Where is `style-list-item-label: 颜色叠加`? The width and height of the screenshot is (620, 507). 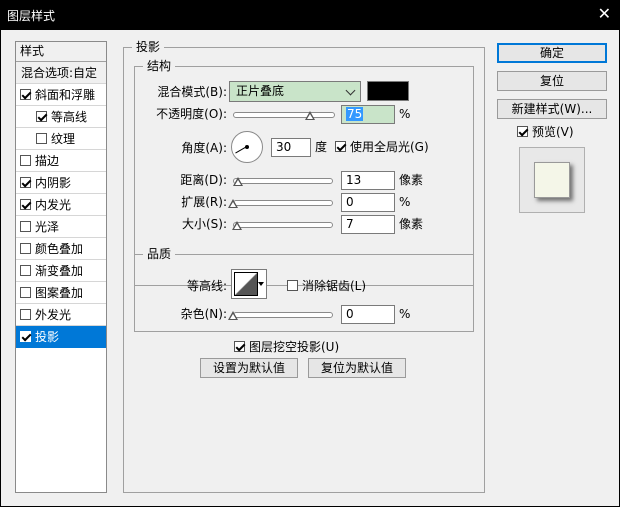 style-list-item-label: 颜色叠加 is located at coordinates (59, 249).